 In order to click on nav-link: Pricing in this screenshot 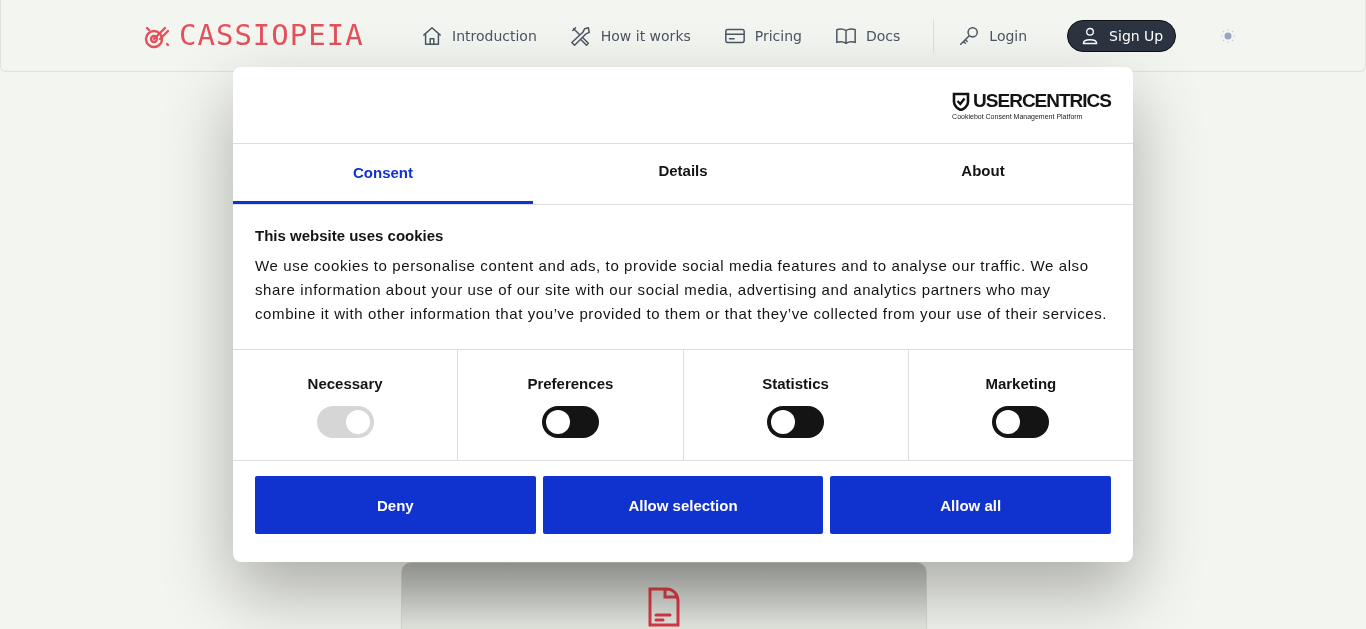, I will do `click(762, 35)`.